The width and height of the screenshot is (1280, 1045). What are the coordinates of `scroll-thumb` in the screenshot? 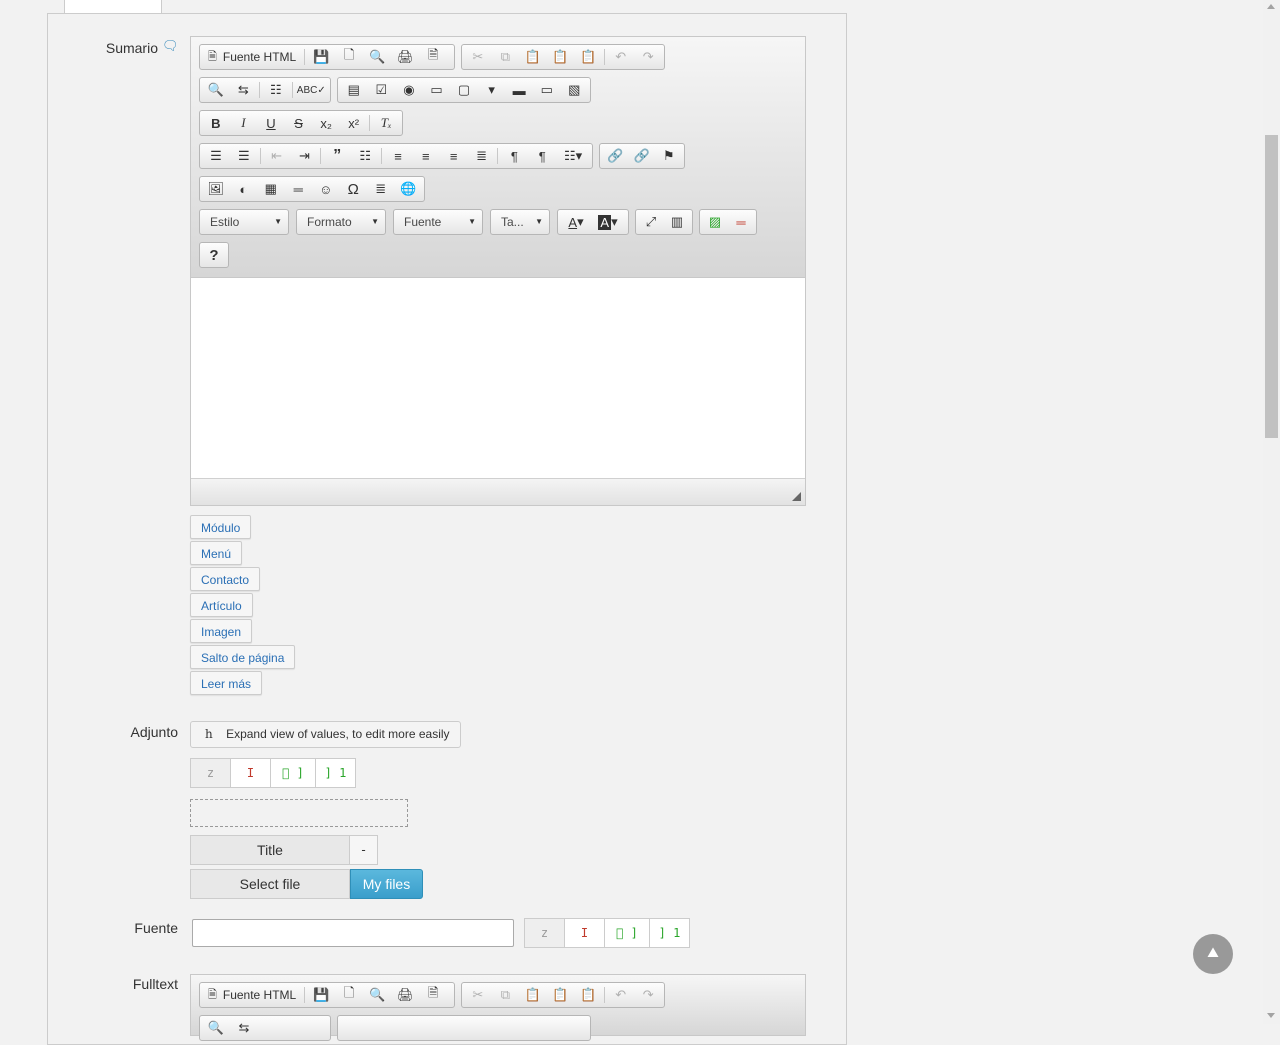 It's located at (1271, 286).